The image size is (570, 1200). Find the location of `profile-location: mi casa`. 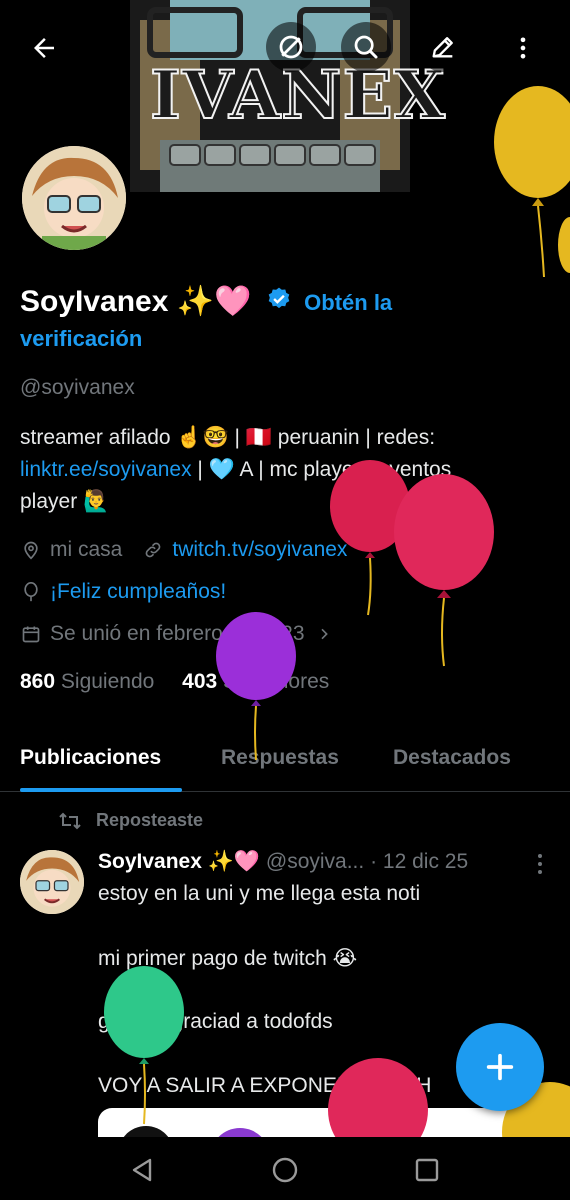

profile-location: mi casa is located at coordinates (86, 549).